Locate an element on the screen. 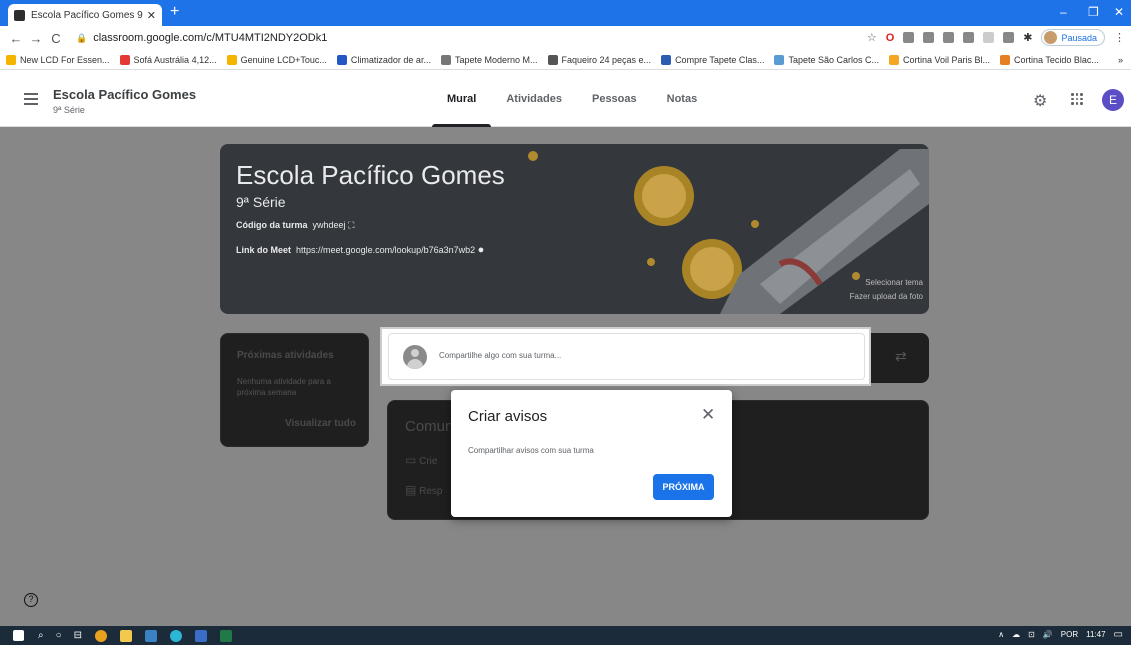 The height and width of the screenshot is (645, 1131). tab-pessoas: Pessoas is located at coordinates (614, 99).